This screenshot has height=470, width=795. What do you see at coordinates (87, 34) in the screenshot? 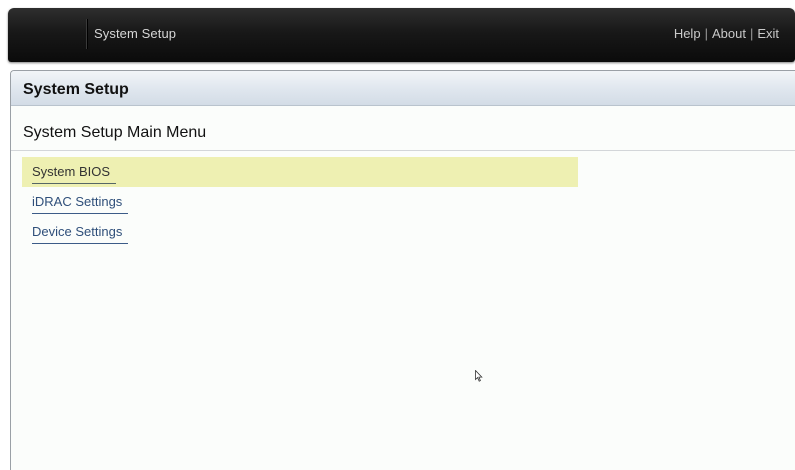
I see `header-divider` at bounding box center [87, 34].